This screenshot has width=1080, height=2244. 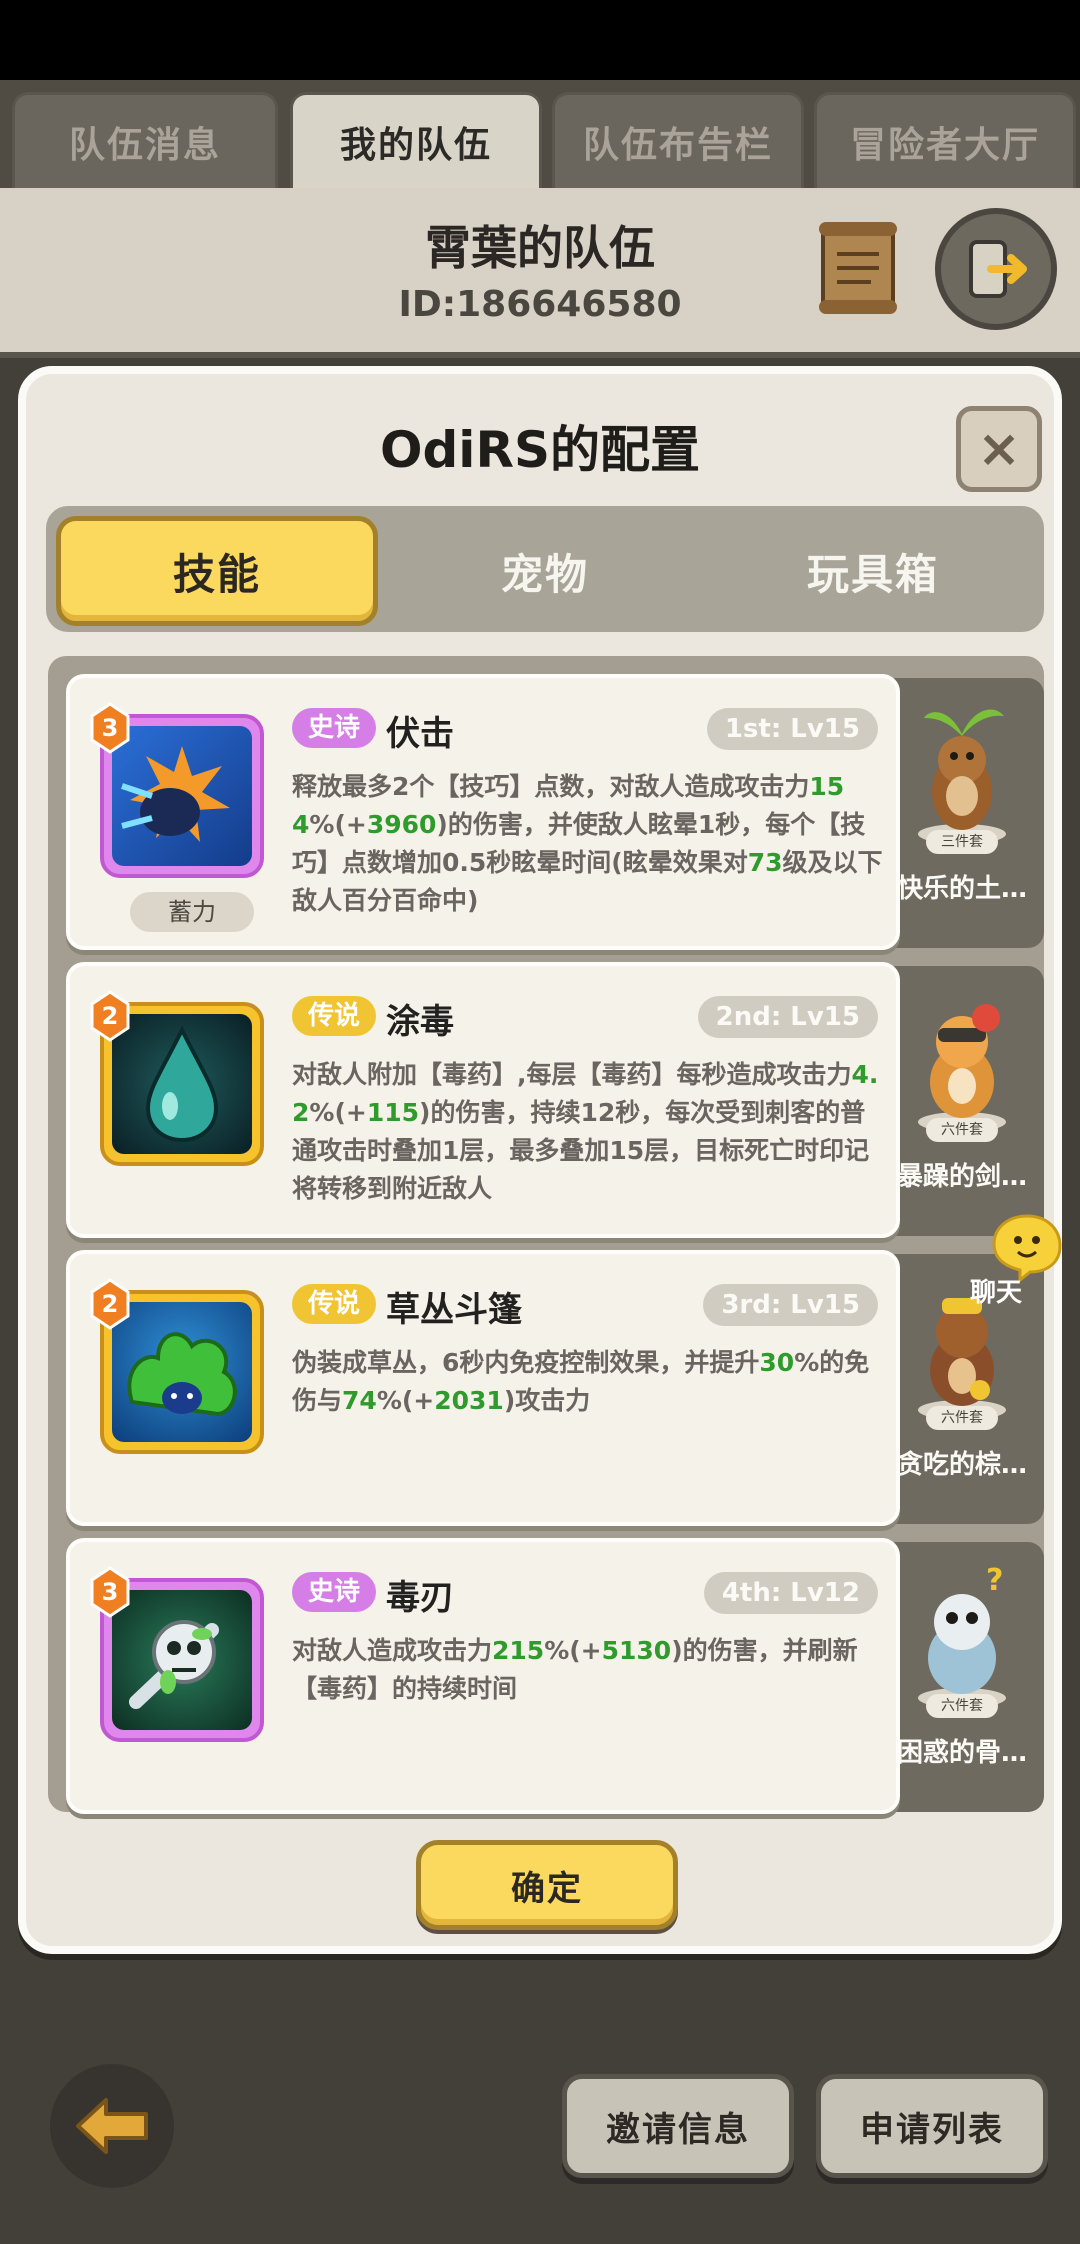 I want to click on close-button: ×, so click(x=999, y=449).